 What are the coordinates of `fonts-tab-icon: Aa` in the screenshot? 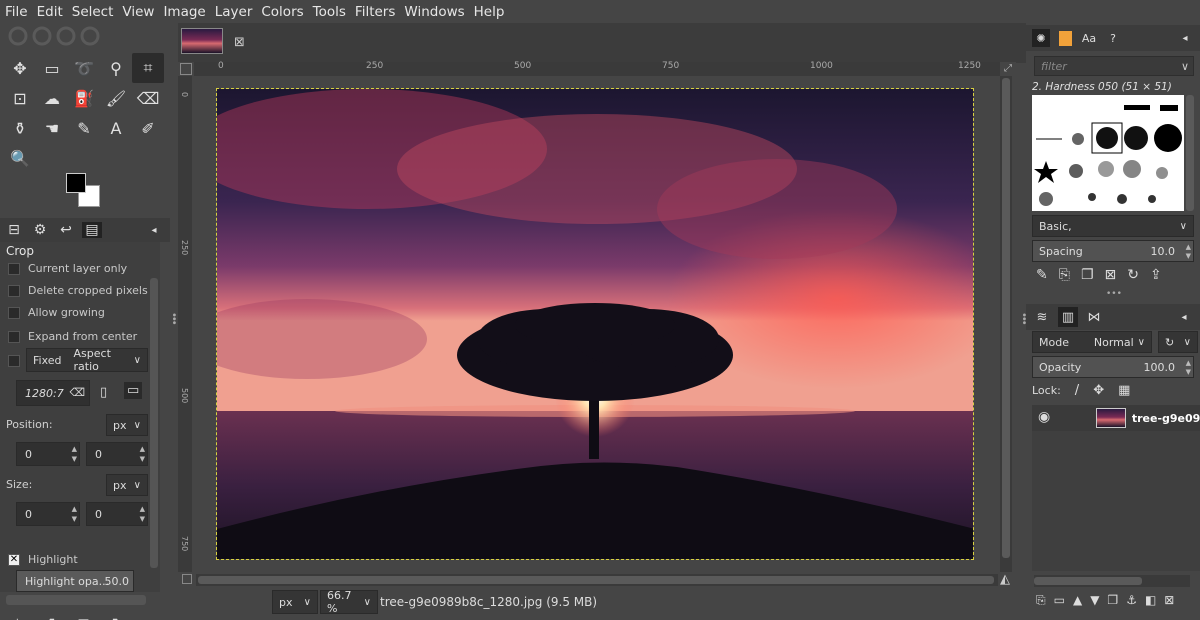 It's located at (1089, 38).